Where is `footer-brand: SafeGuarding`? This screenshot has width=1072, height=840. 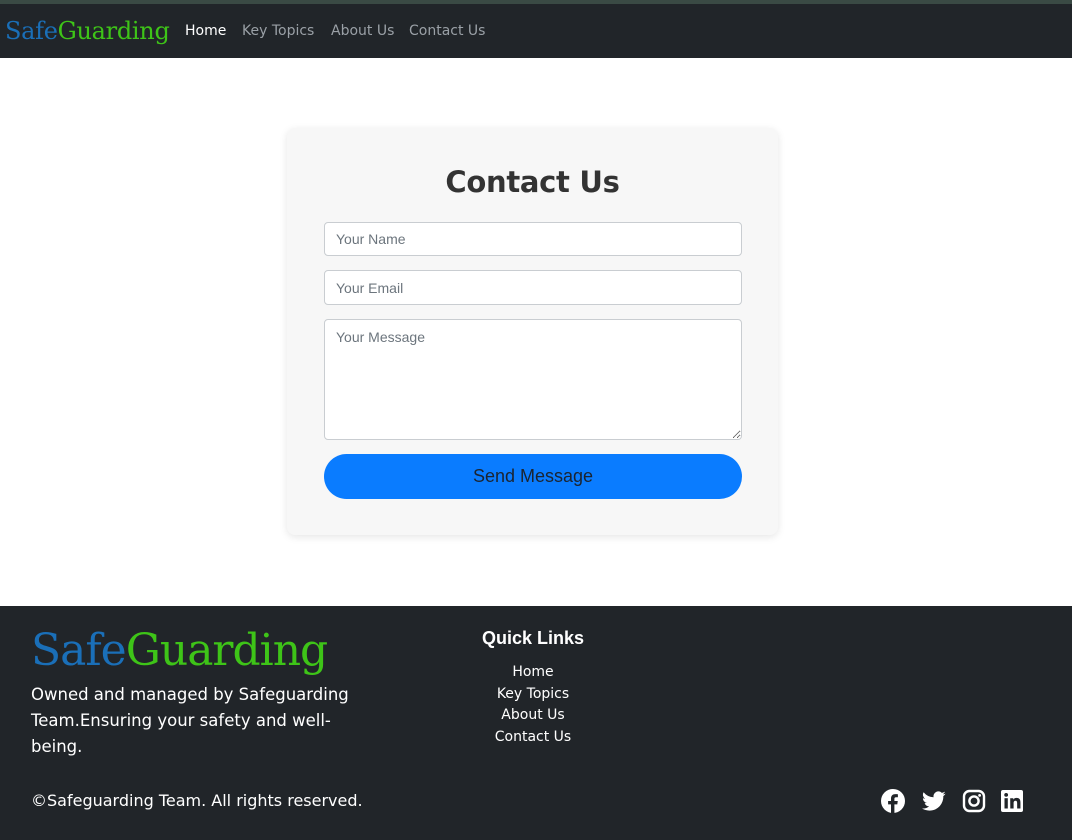
footer-brand: SafeGuarding is located at coordinates (179, 651).